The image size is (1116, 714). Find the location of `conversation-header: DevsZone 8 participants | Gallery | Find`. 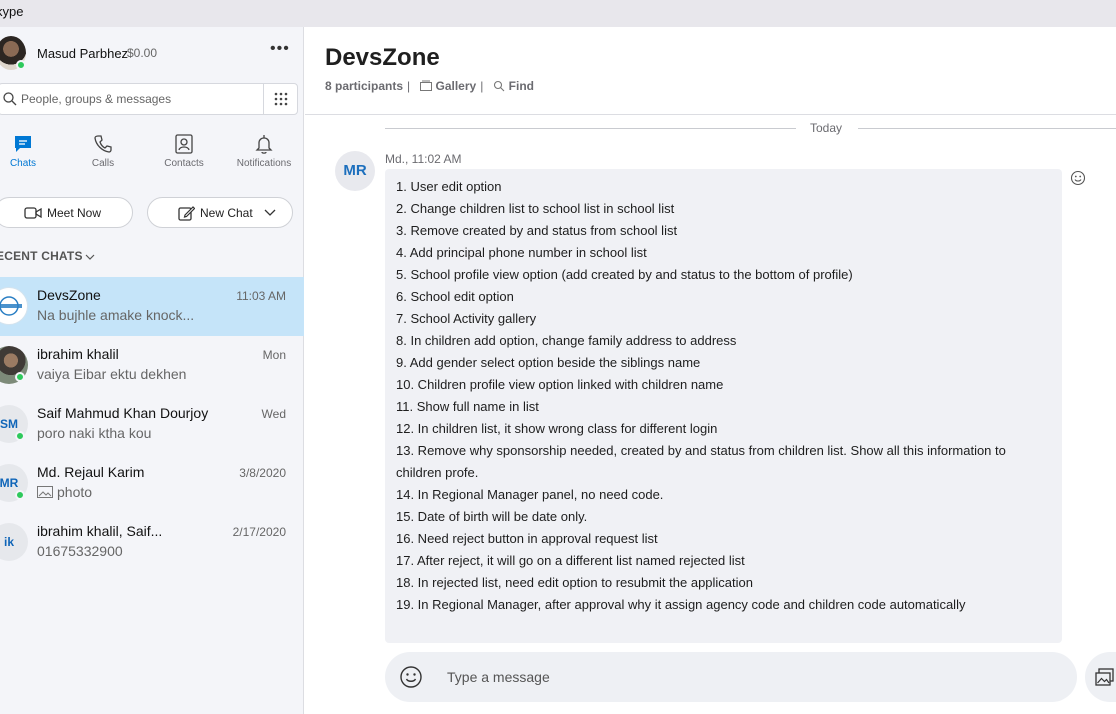

conversation-header: DevsZone 8 participants | Gallery | Find is located at coordinates (710, 71).